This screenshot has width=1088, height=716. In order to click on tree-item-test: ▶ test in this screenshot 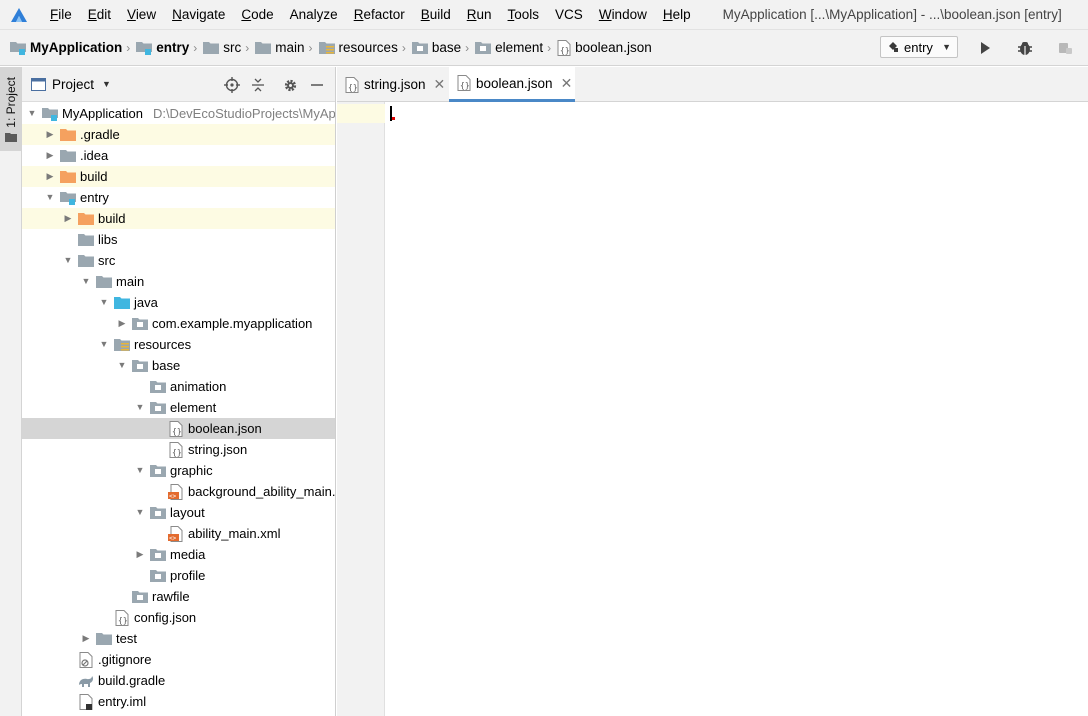, I will do `click(178, 638)`.